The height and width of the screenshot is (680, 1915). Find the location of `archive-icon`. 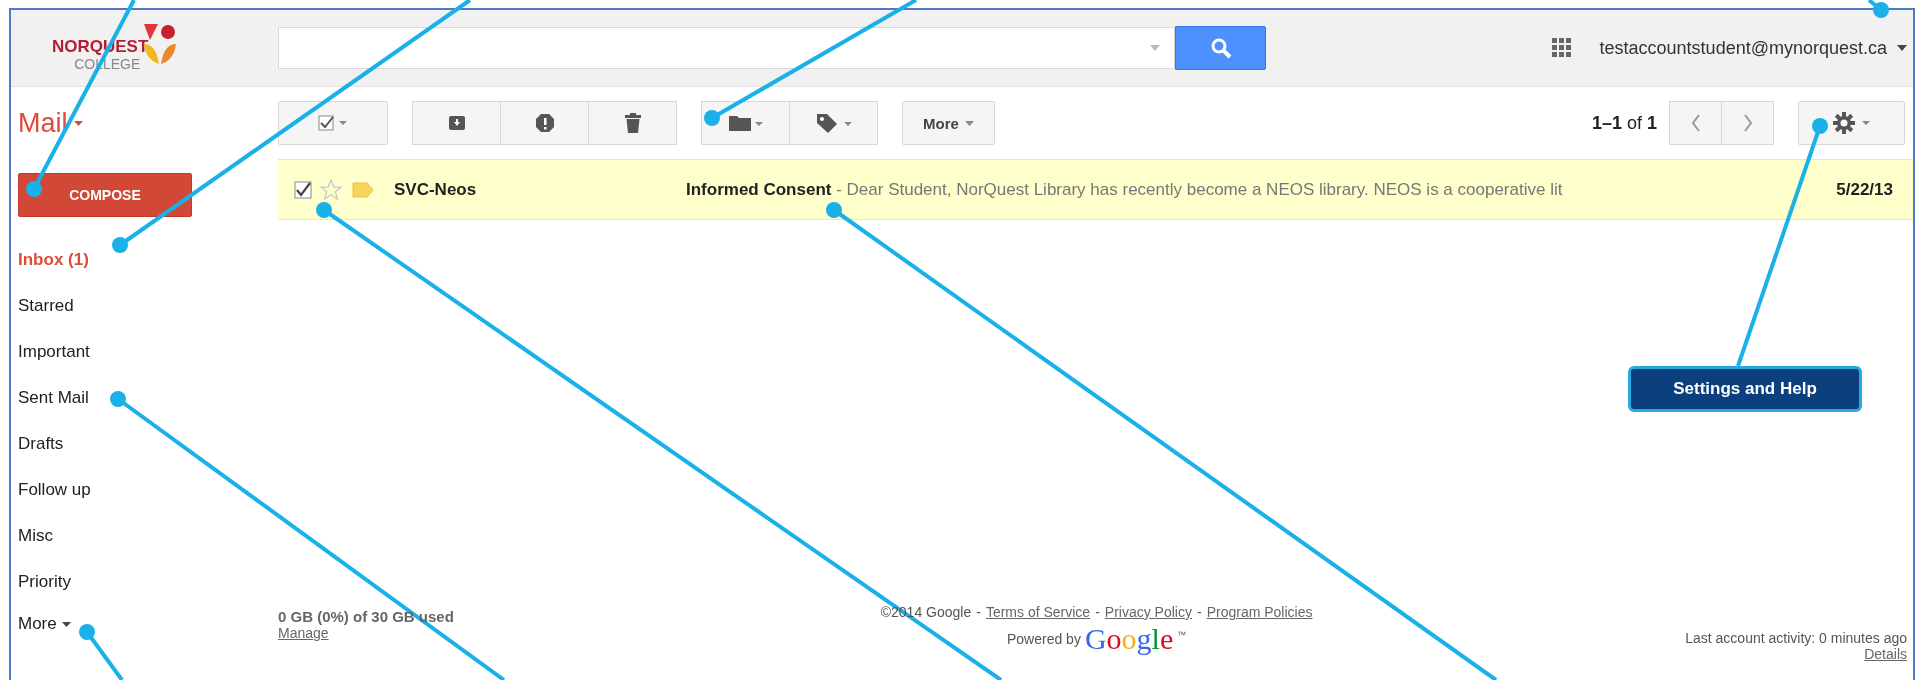

archive-icon is located at coordinates (456, 123).